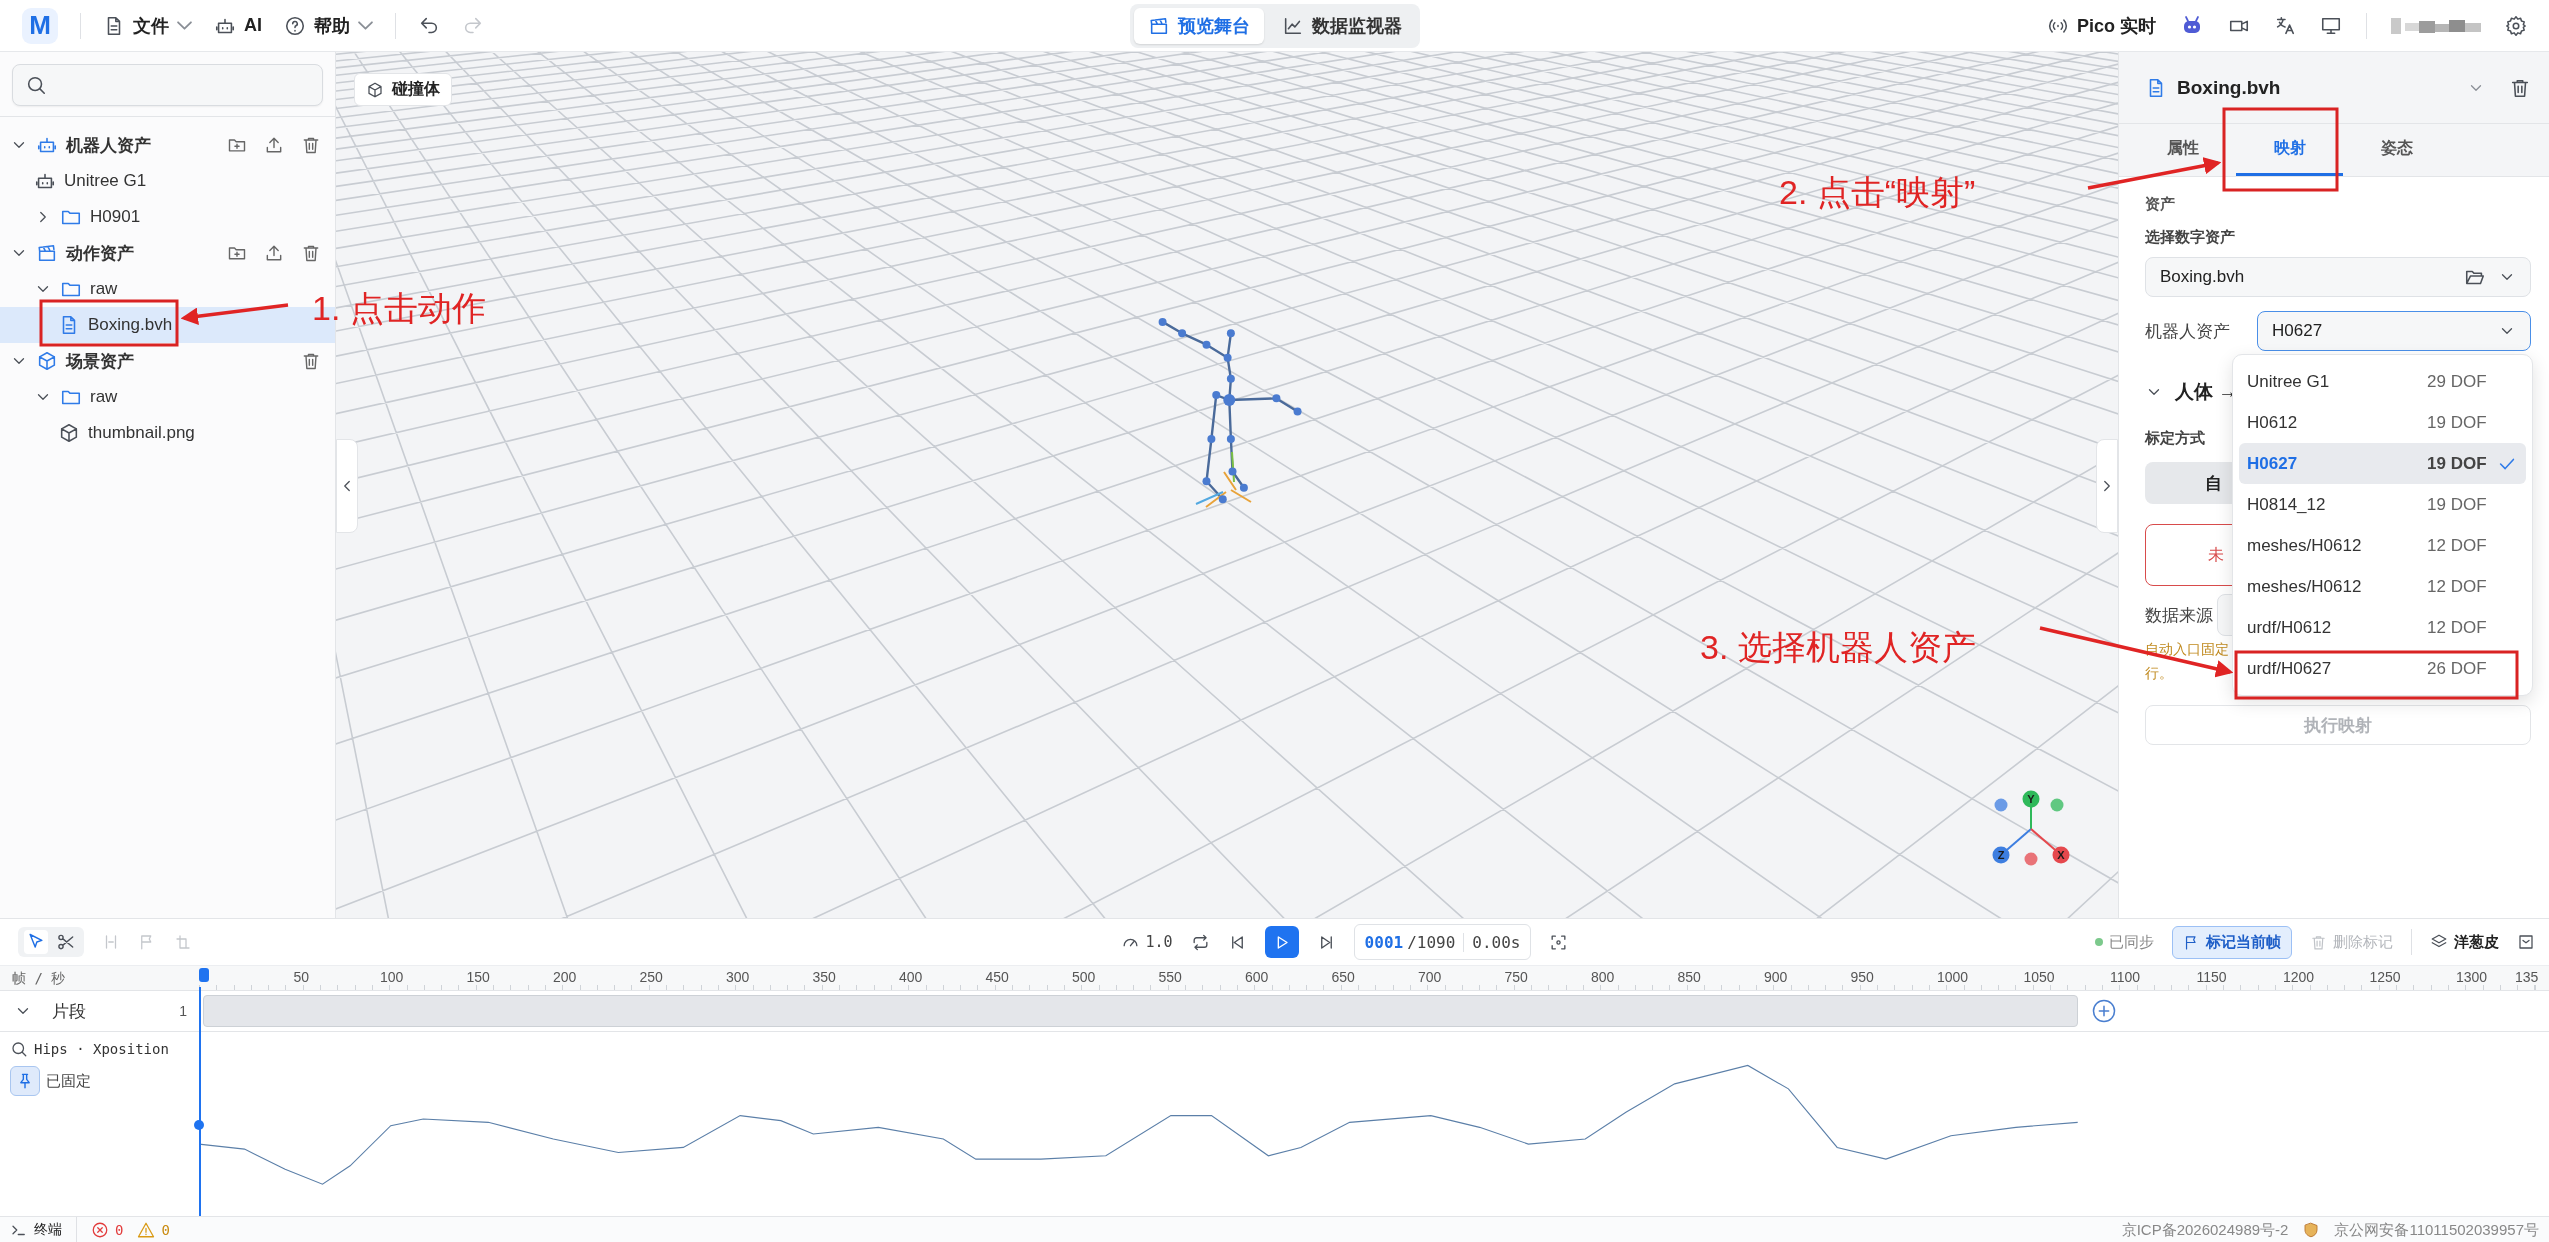  I want to click on tree-item: H0901, so click(167, 217).